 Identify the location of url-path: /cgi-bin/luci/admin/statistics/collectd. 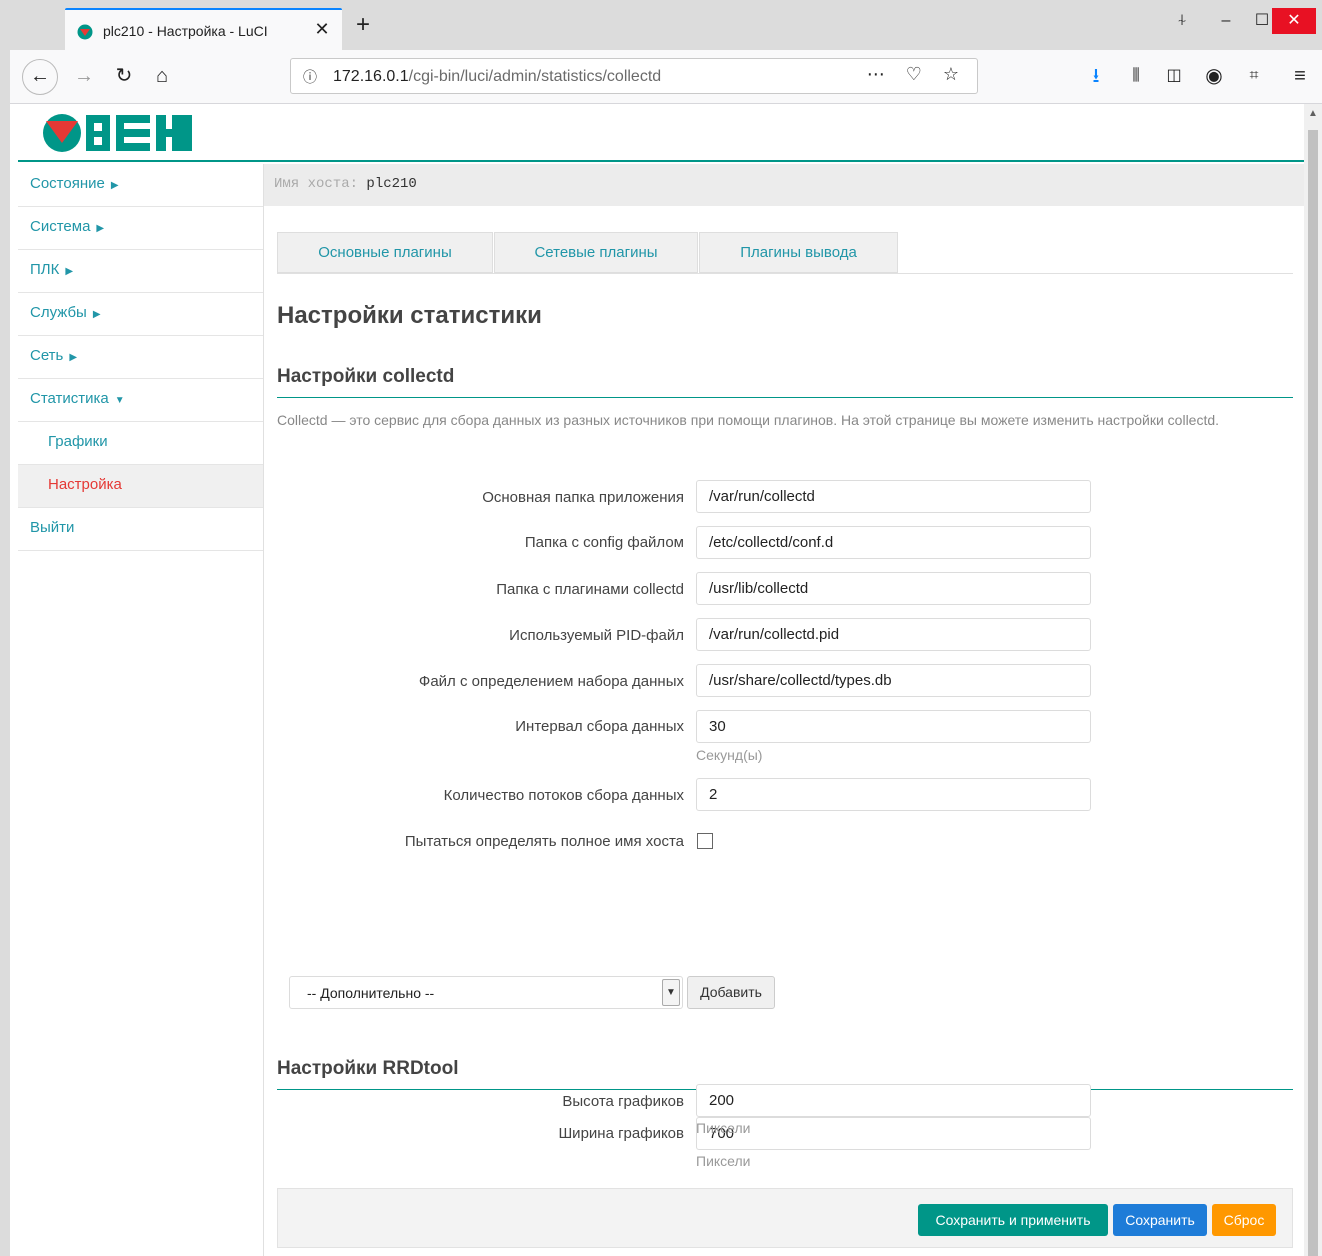
(535, 76).